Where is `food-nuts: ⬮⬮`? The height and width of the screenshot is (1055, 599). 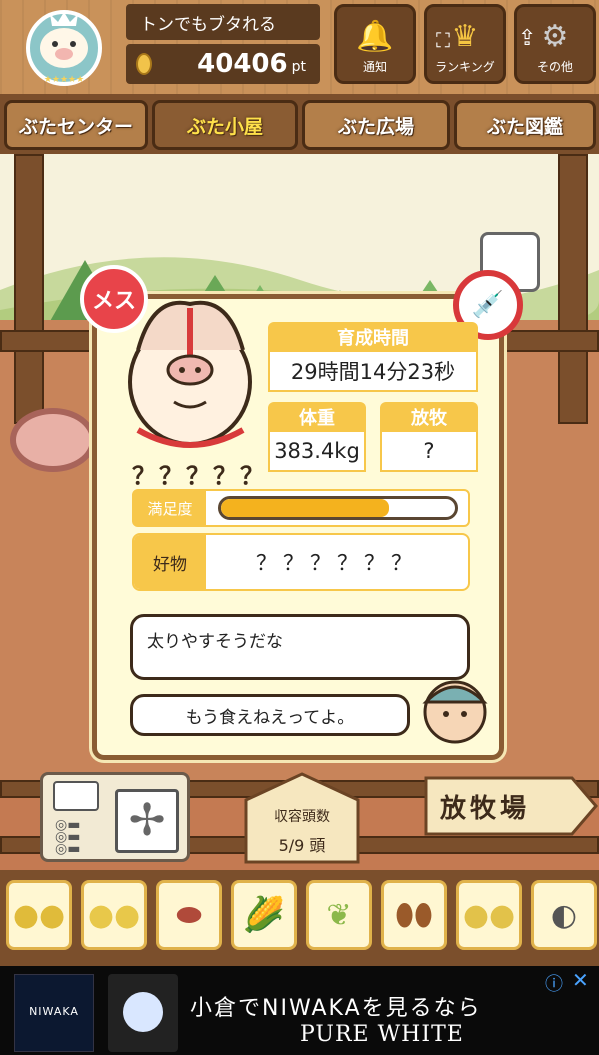
food-nuts: ⬮⬮ is located at coordinates (414, 915).